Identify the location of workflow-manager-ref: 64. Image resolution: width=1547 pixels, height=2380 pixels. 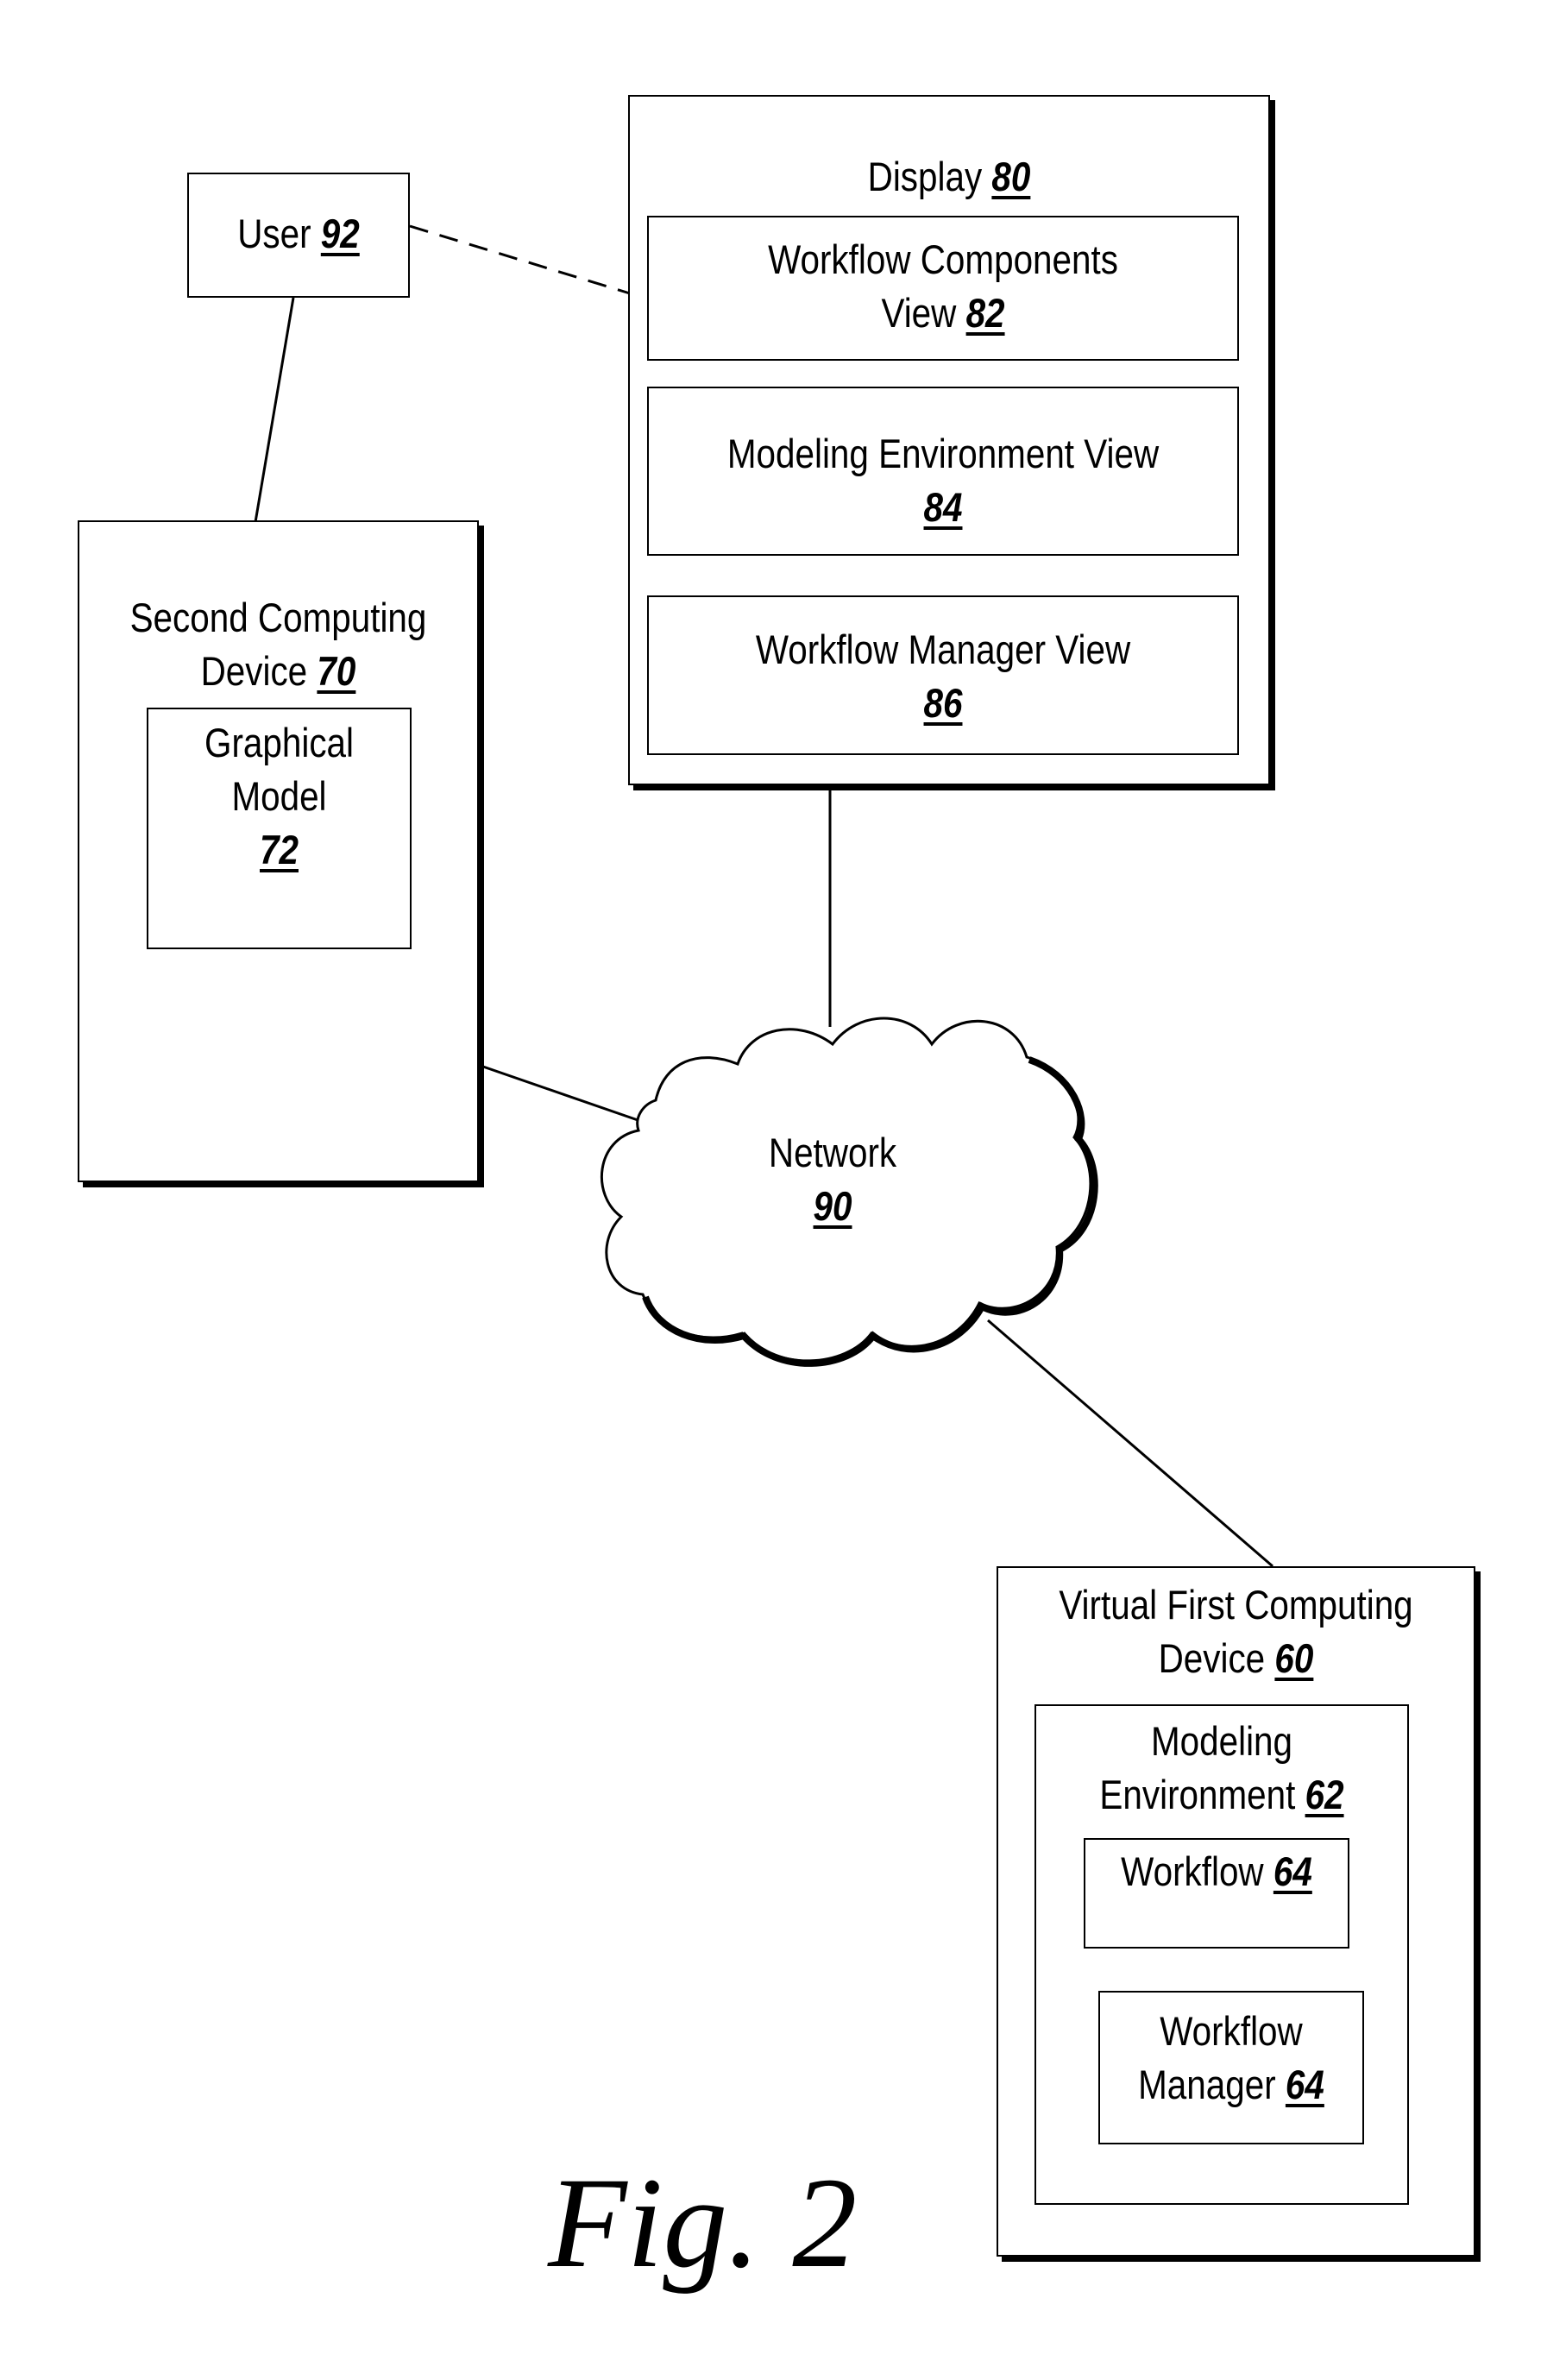
(1305, 2084).